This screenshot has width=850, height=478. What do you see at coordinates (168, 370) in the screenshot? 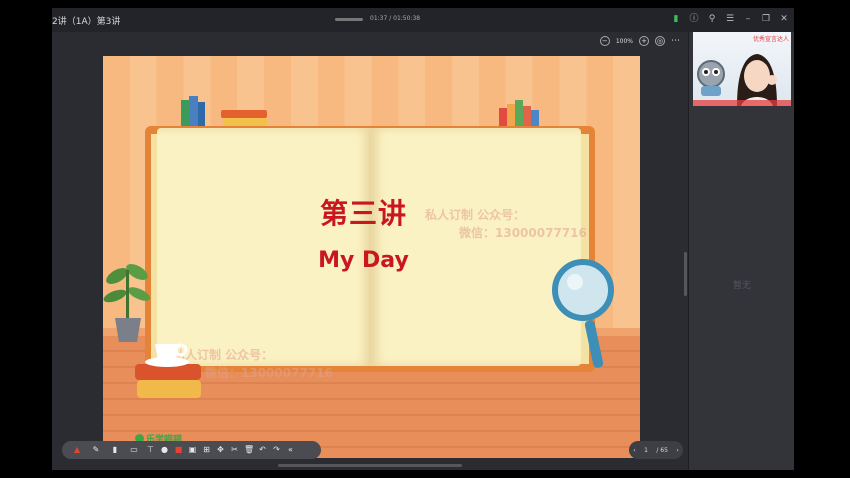
I see `book-stack-teacup-icon` at bounding box center [168, 370].